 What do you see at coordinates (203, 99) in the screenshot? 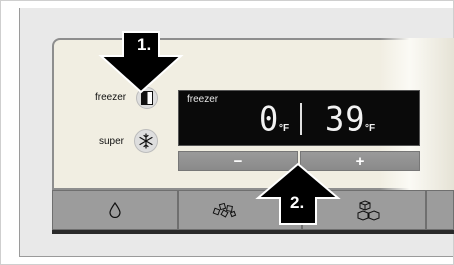
I see `display-freezer-label: freezer` at bounding box center [203, 99].